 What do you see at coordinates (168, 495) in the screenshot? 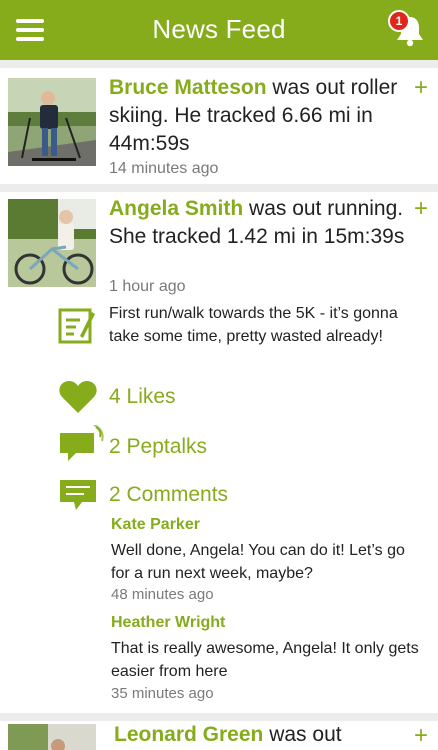
I see `comments-link: 2 Comments` at bounding box center [168, 495].